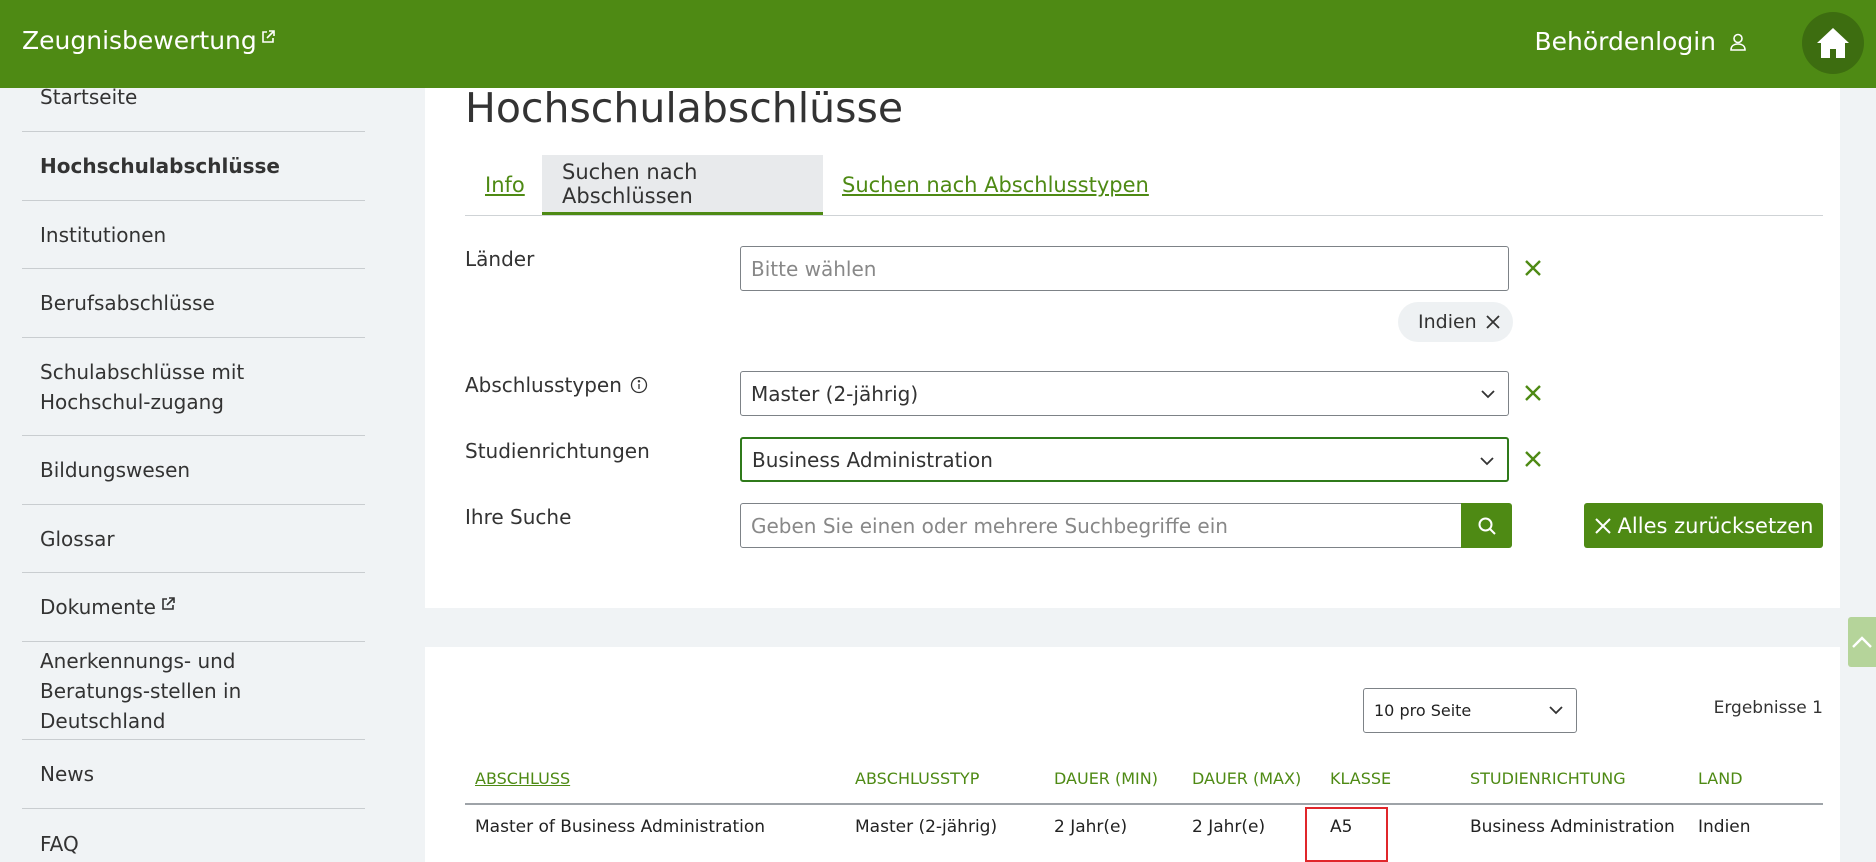 The image size is (1876, 862). What do you see at coordinates (1625, 41) in the screenshot?
I see `login-label: Behördenlogin` at bounding box center [1625, 41].